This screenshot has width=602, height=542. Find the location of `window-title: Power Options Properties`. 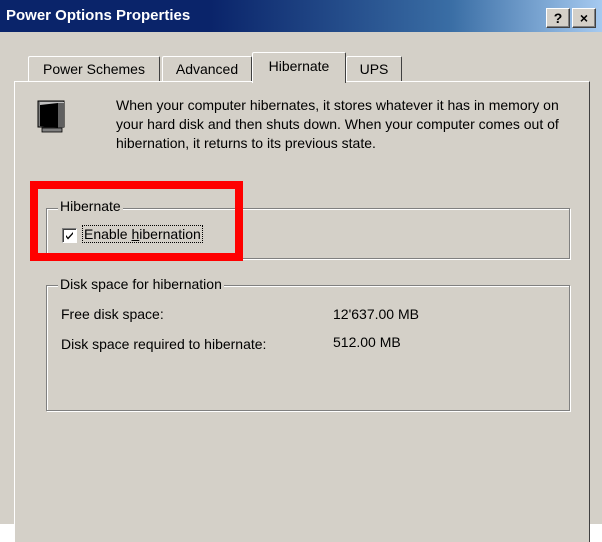

window-title: Power Options Properties is located at coordinates (98, 15).